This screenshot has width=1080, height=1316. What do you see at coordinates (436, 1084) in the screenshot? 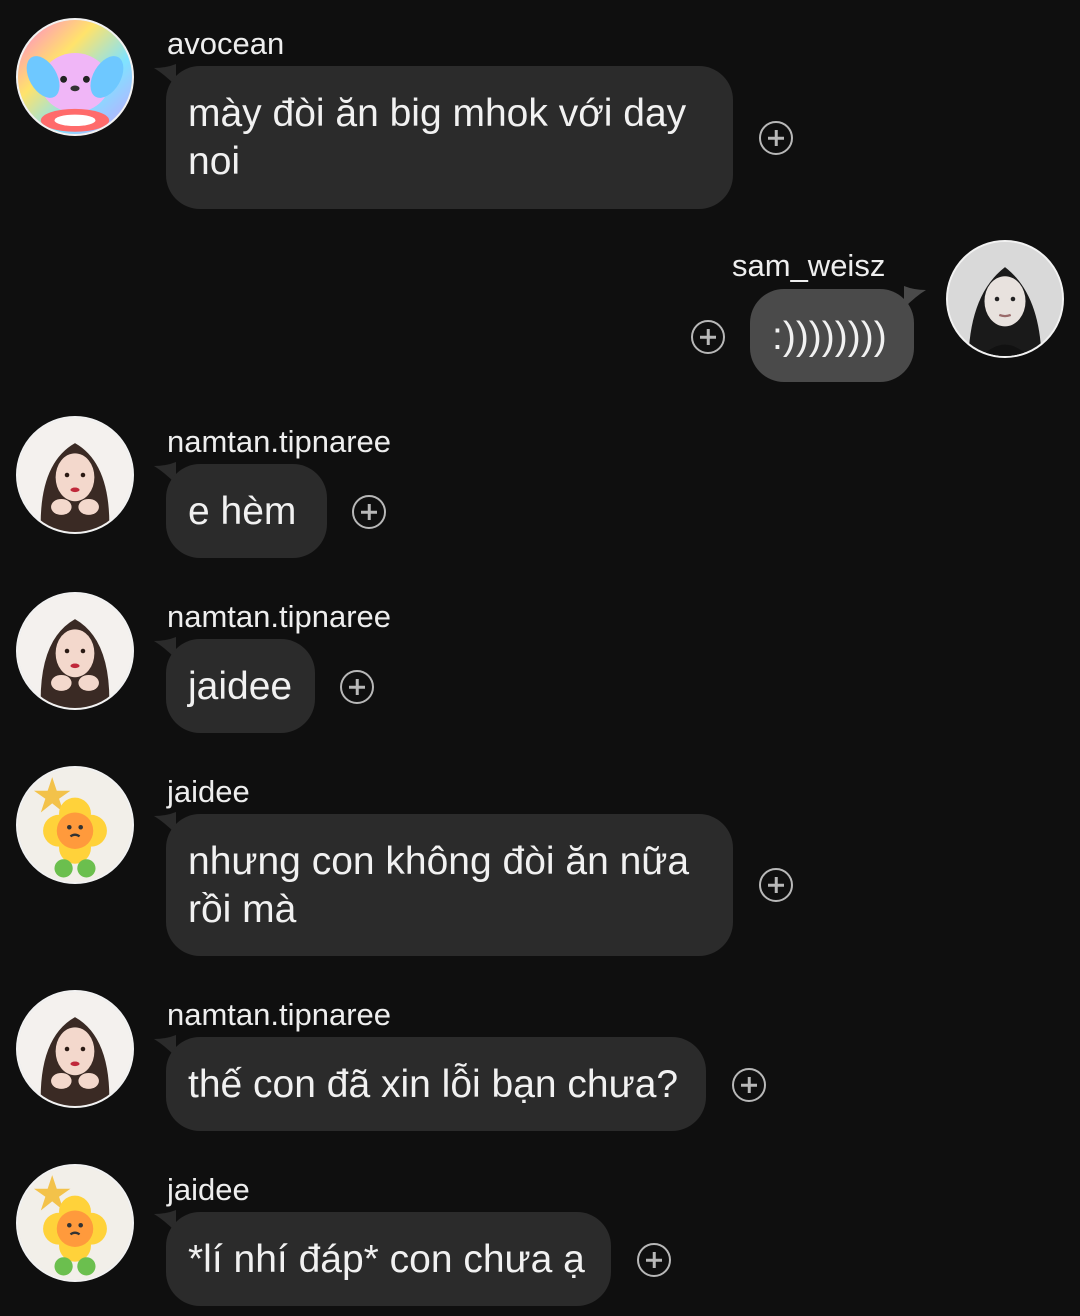
I see `message-bubble: thế con đã xin lỗi bạn chưa?` at bounding box center [436, 1084].